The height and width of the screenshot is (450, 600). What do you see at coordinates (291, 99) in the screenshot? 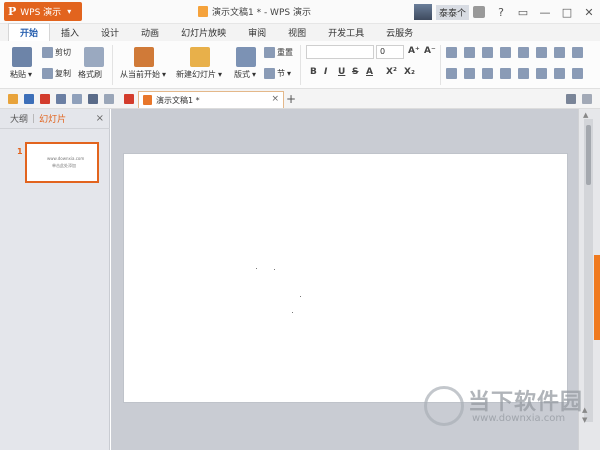
I see `new-tab-button: +` at bounding box center [291, 99].